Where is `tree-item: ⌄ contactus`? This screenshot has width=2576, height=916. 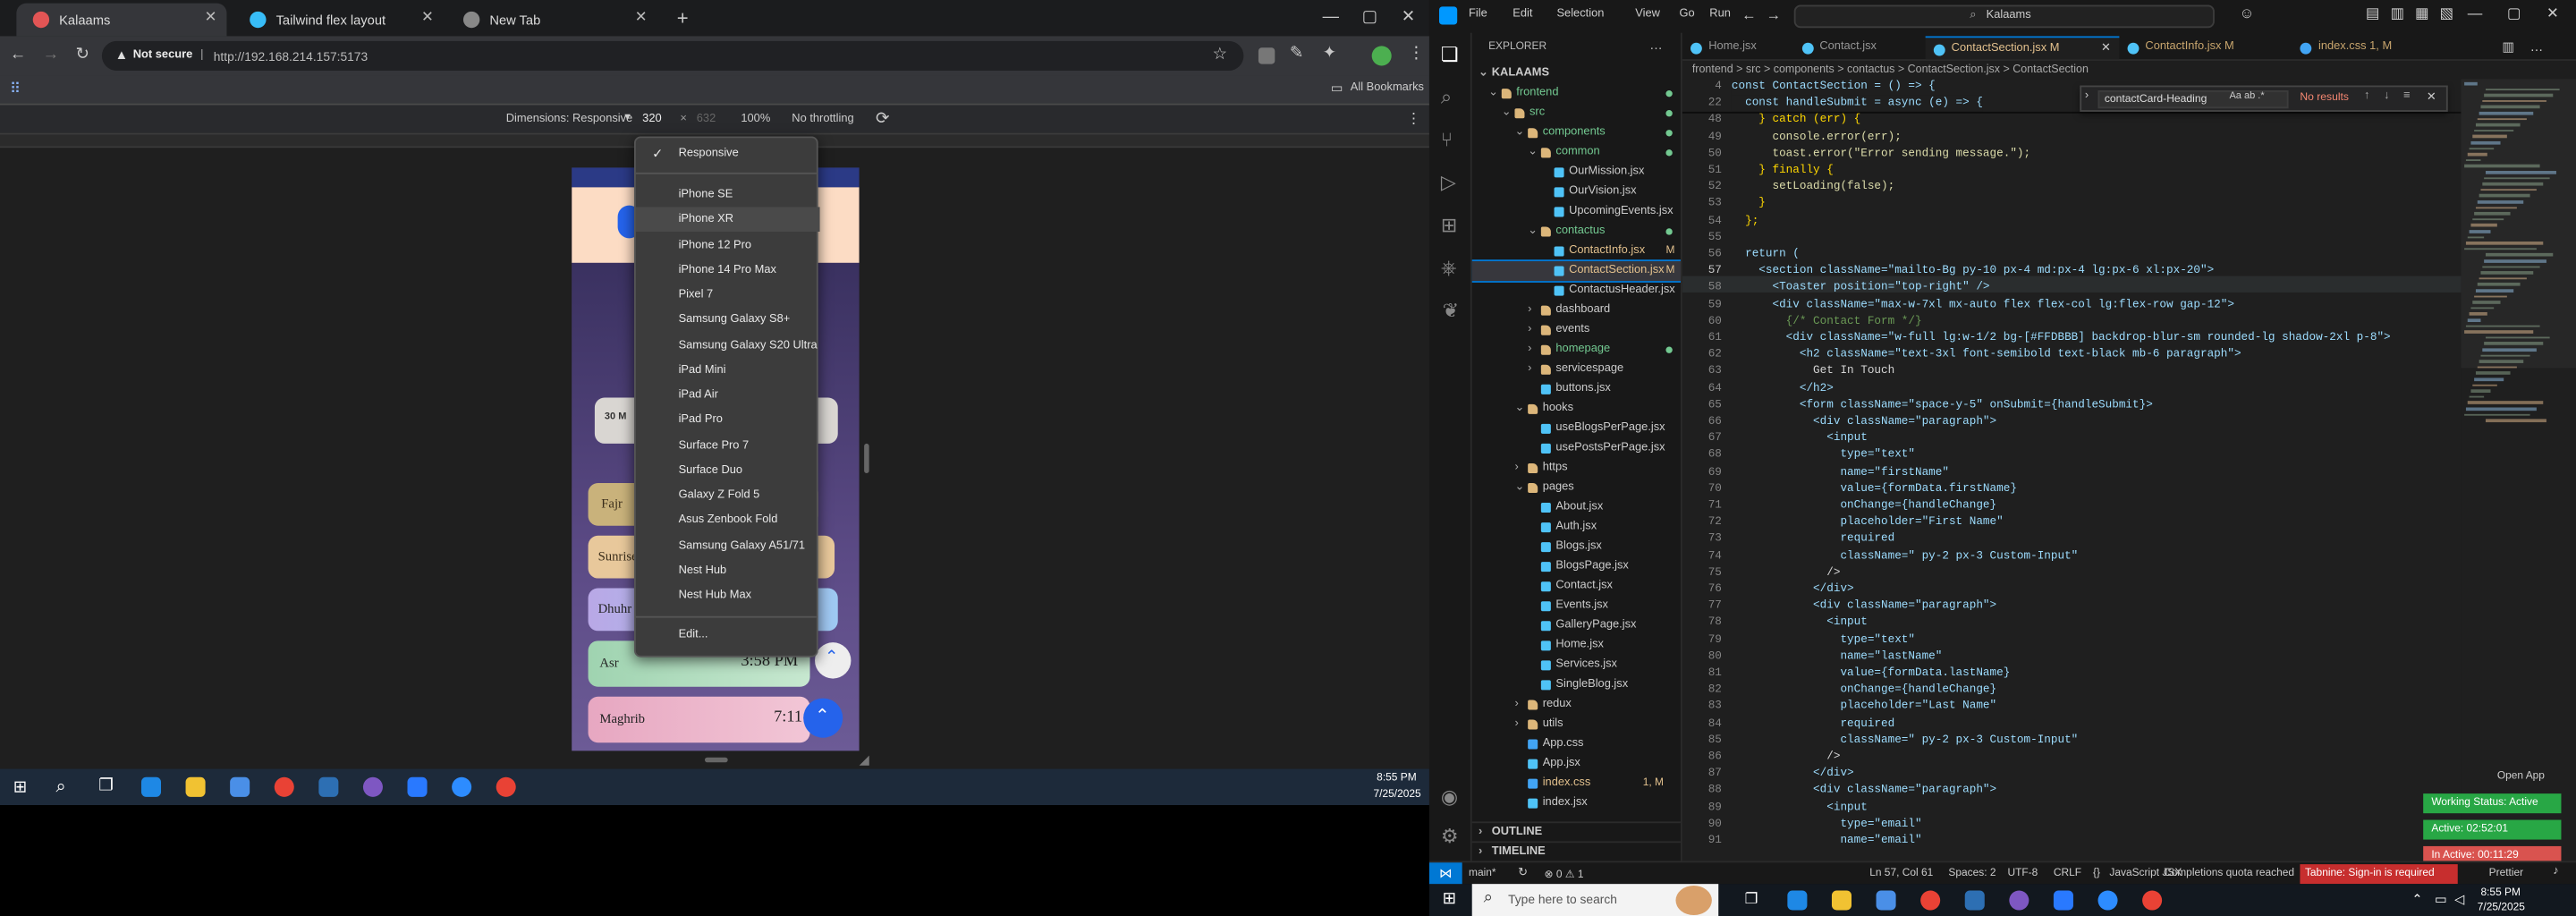
tree-item: ⌄ contactus is located at coordinates (1576, 232).